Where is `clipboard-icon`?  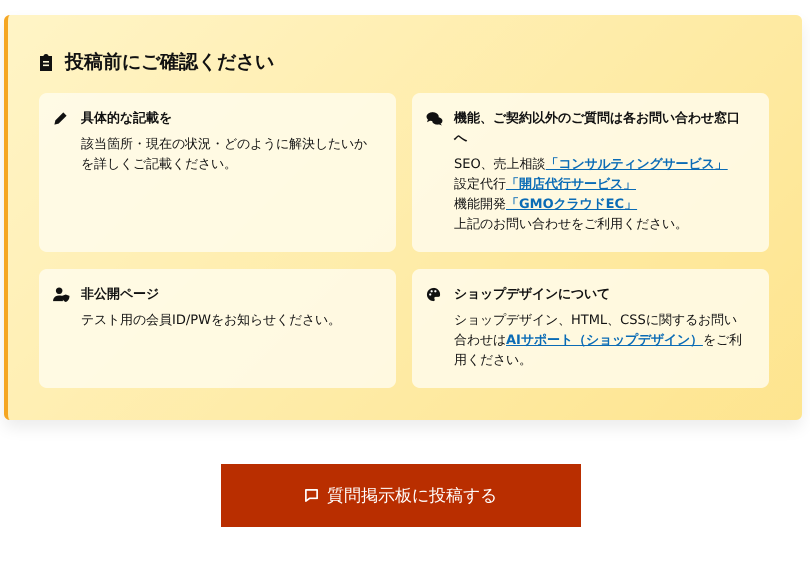 clipboard-icon is located at coordinates (46, 62).